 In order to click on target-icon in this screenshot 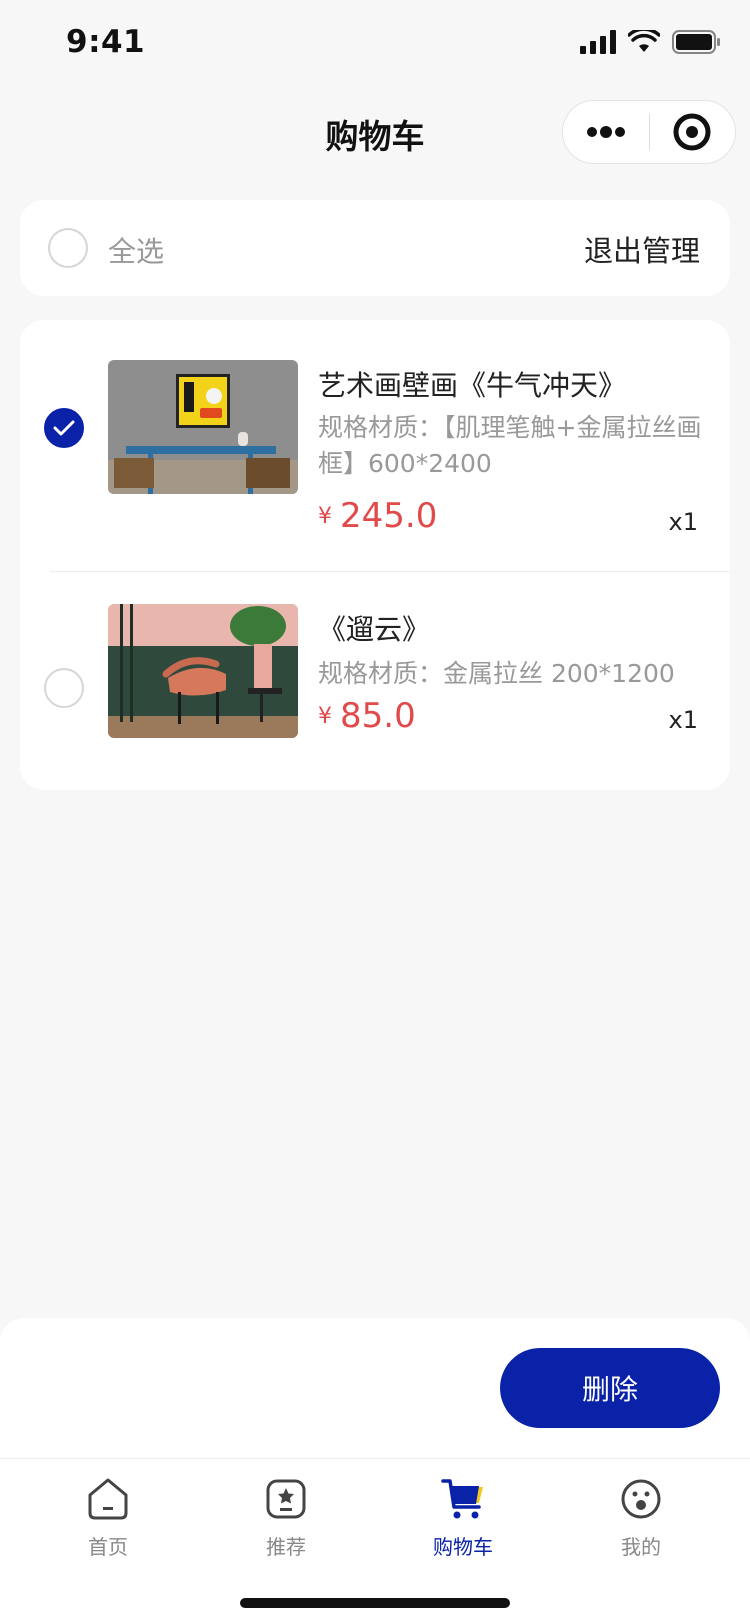, I will do `click(692, 132)`.